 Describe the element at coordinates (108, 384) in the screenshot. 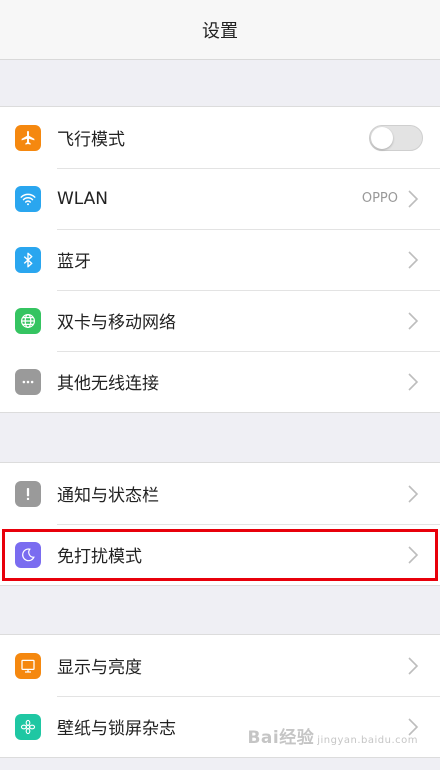

I see `other-wireless-label: 其他无线连接` at that location.